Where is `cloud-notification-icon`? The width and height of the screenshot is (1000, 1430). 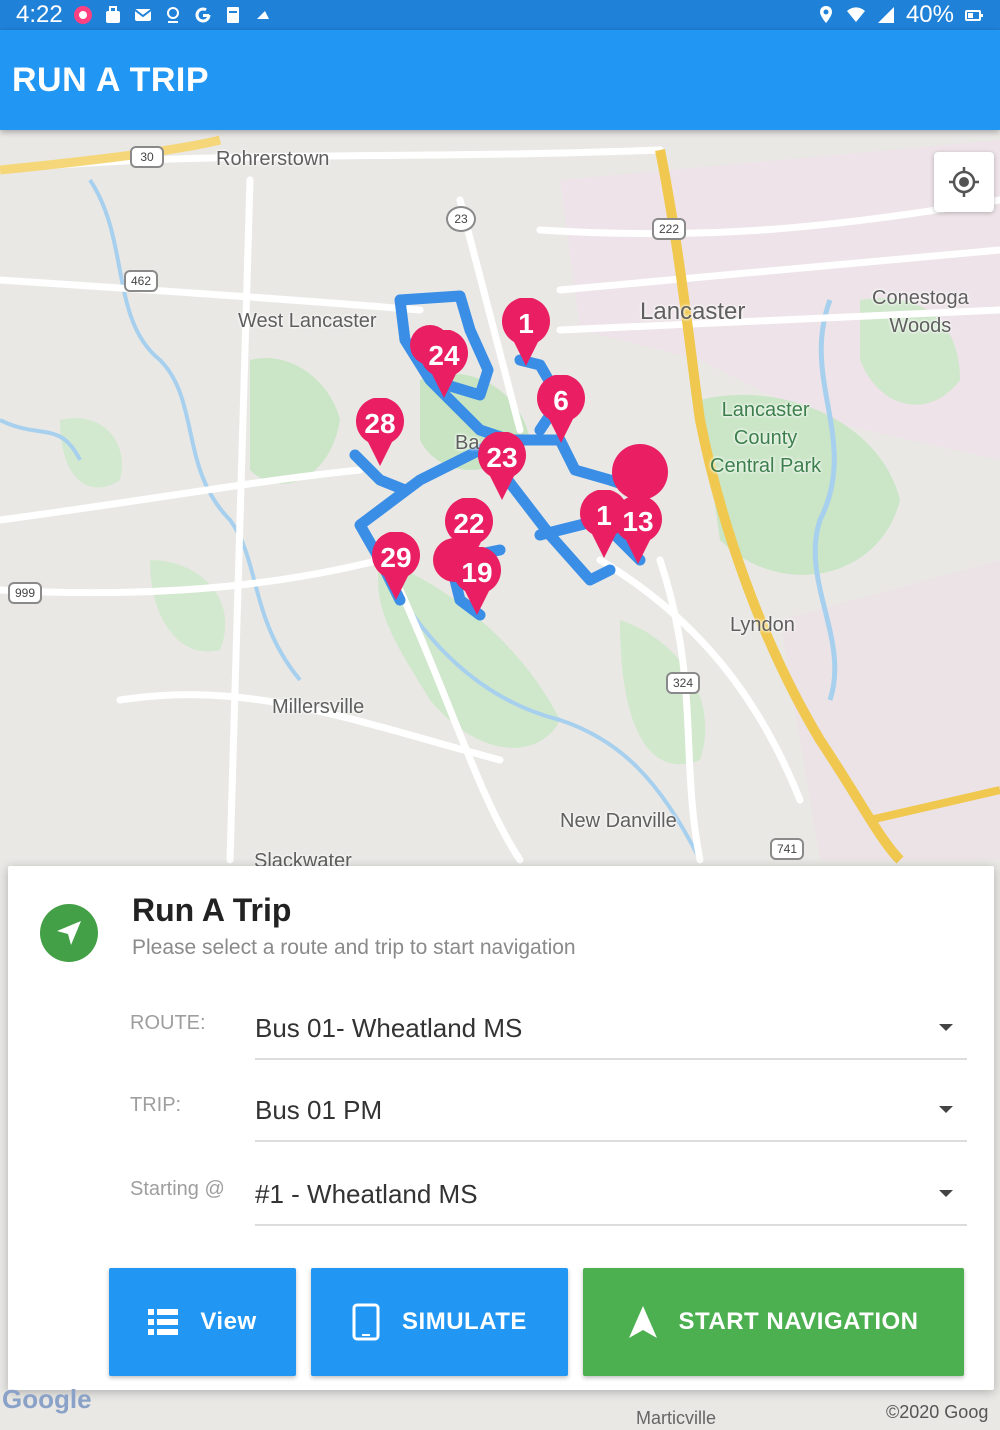 cloud-notification-icon is located at coordinates (262, 15).